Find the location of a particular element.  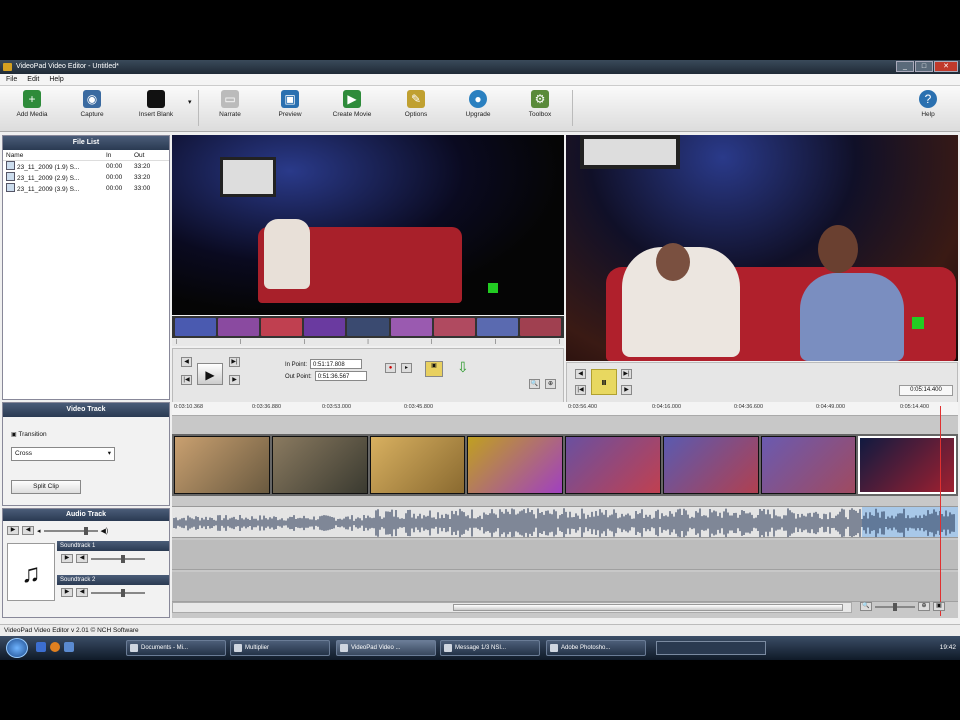

sequence-timecode: 0:05:14.400 is located at coordinates (926, 390).